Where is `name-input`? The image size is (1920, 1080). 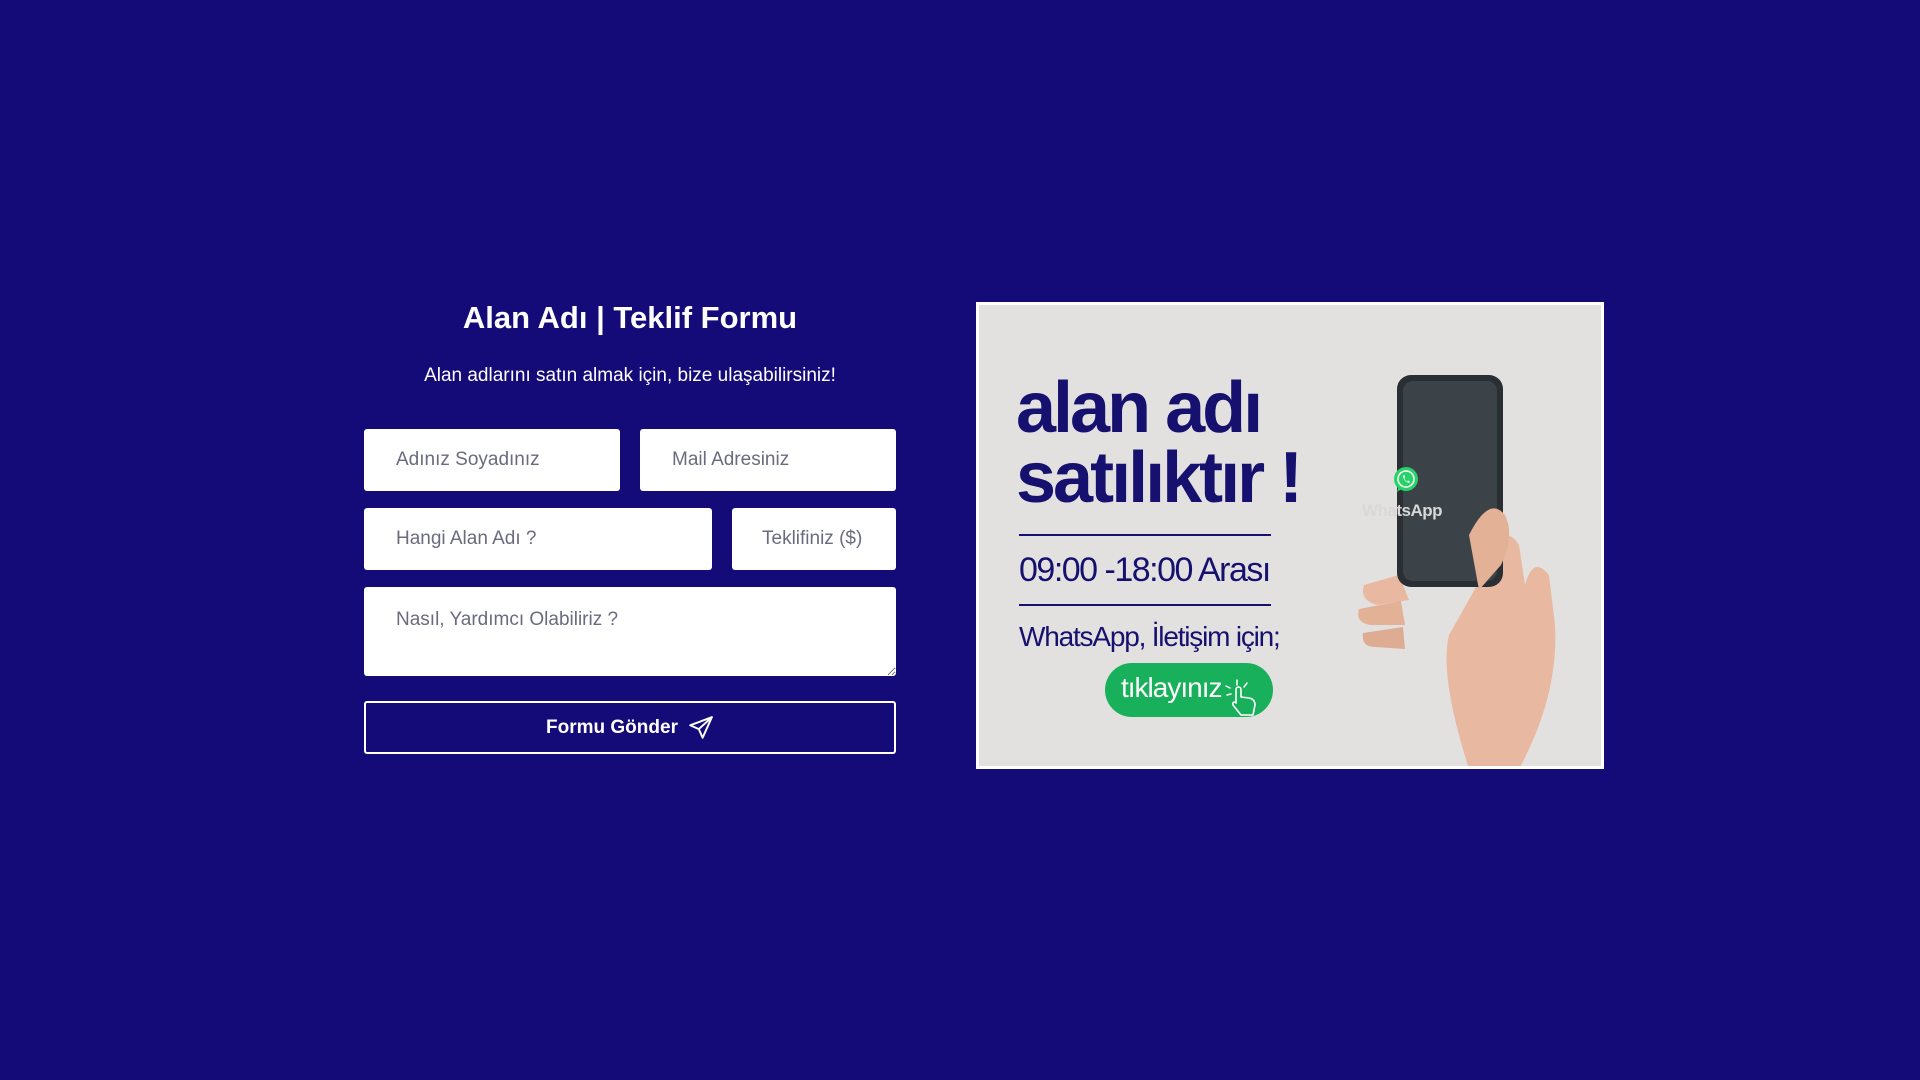
name-input is located at coordinates (492, 460).